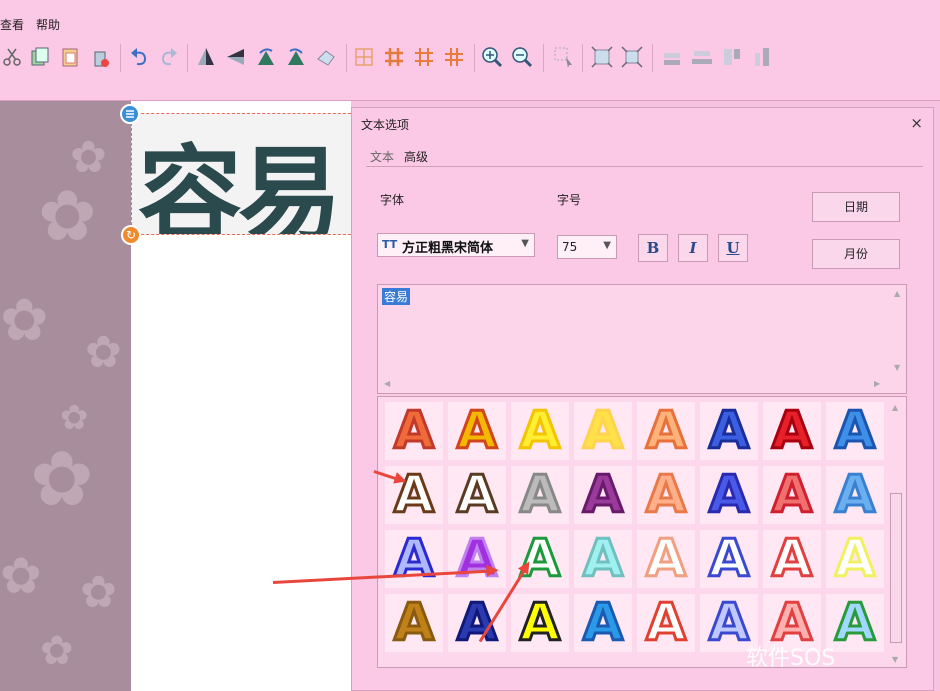 This screenshot has height=691, width=940. I want to click on rotate-right-icon, so click(296, 57).